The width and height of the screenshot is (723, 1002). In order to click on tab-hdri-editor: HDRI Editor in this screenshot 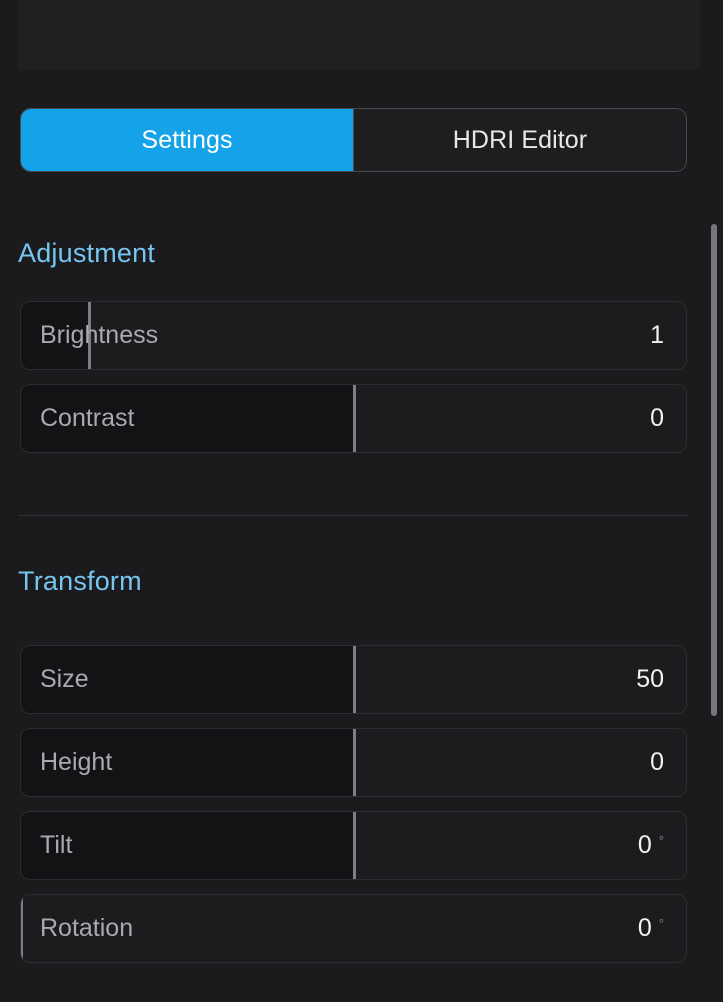, I will do `click(519, 140)`.